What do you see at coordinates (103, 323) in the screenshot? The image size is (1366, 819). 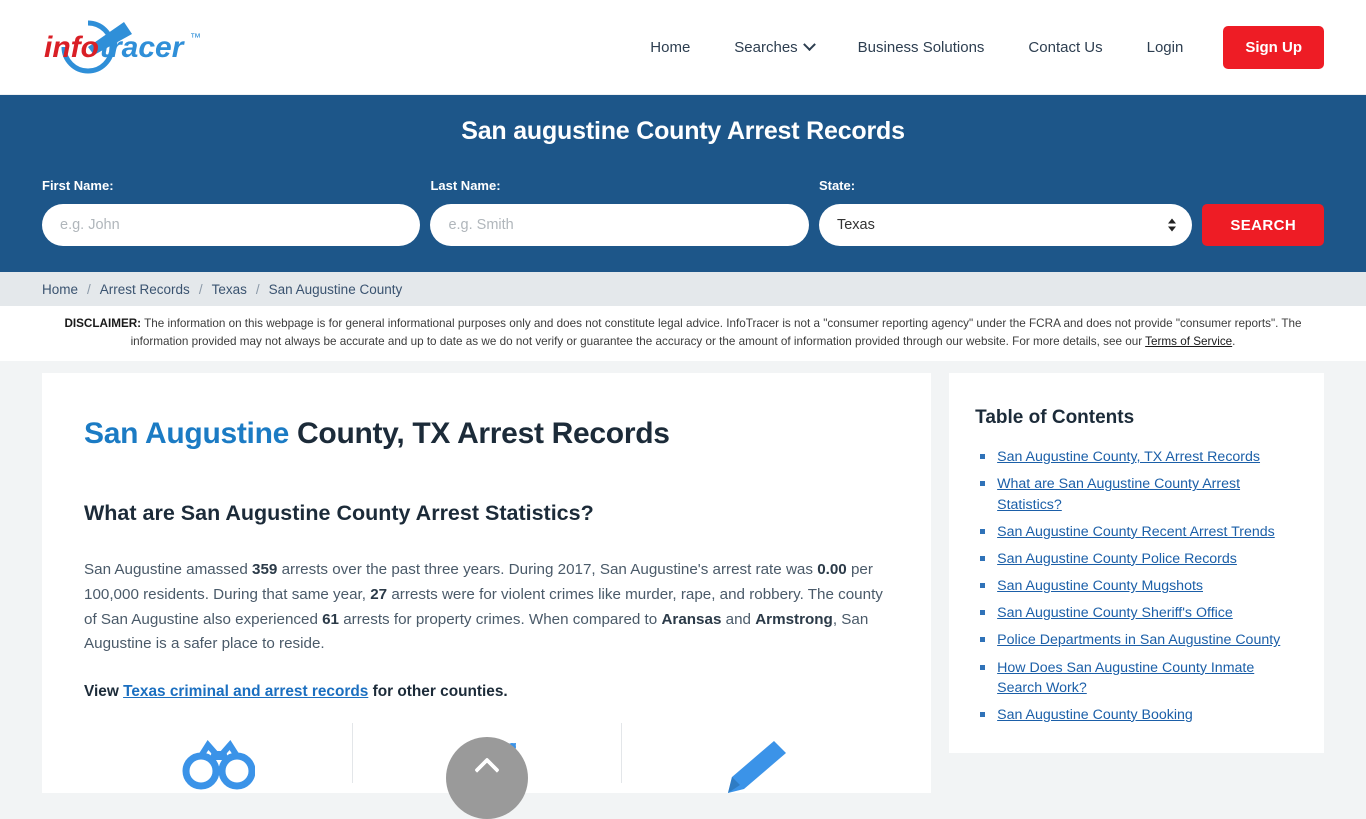 I see `disclaimer-label: DISCLAIMER:` at bounding box center [103, 323].